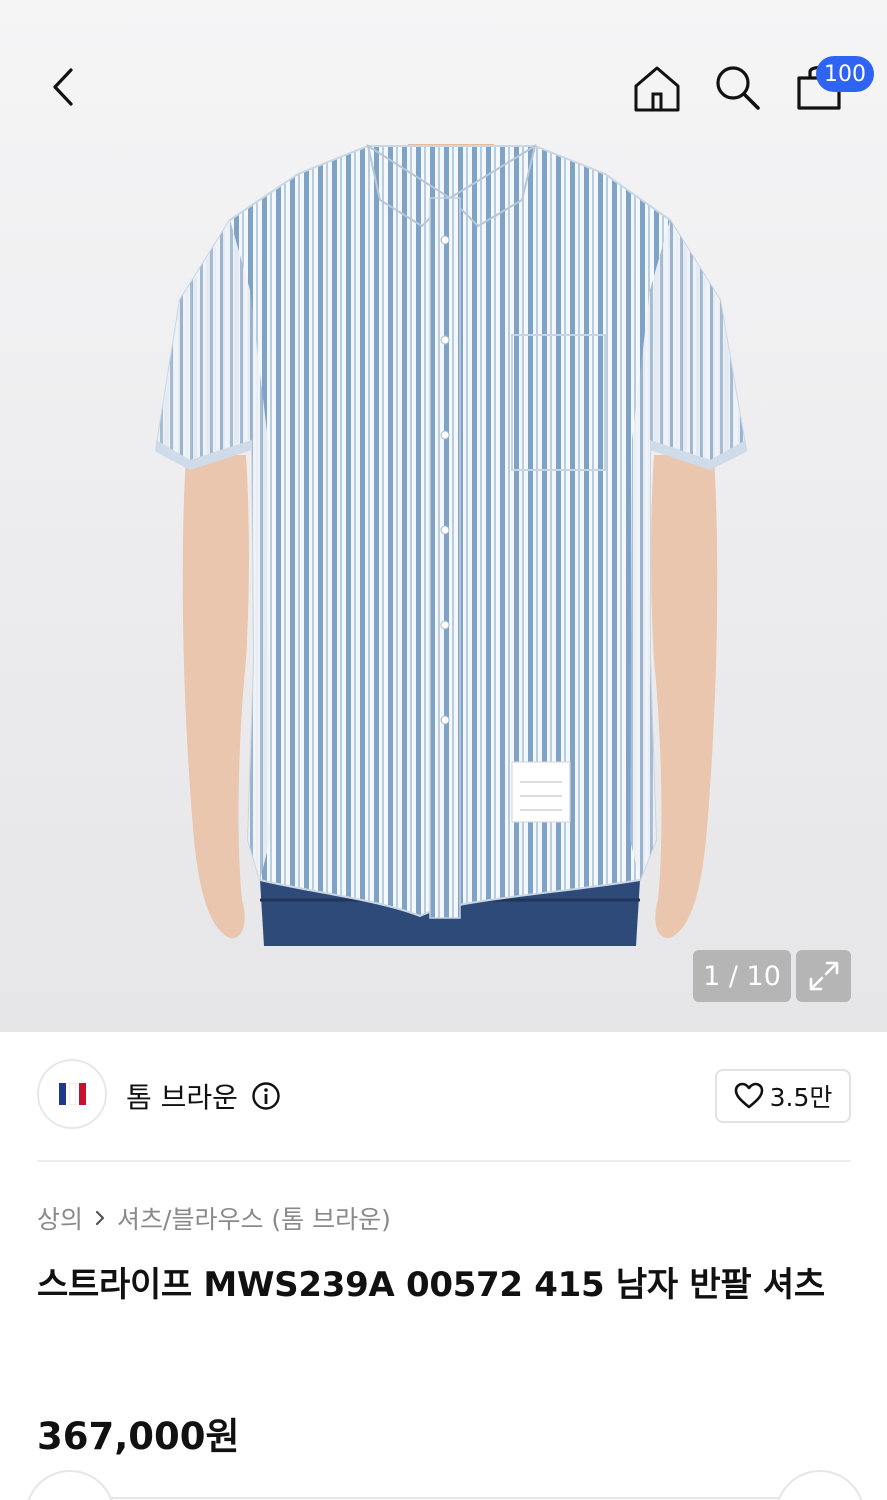 The image size is (887, 1500). I want to click on cart-count-badge: 100, so click(845, 74).